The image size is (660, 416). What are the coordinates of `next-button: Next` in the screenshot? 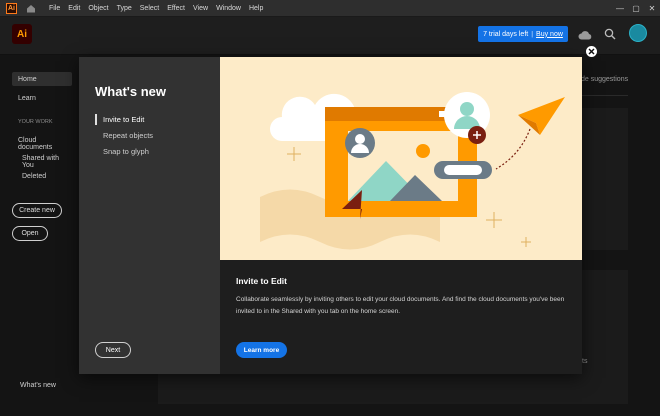 It's located at (113, 350).